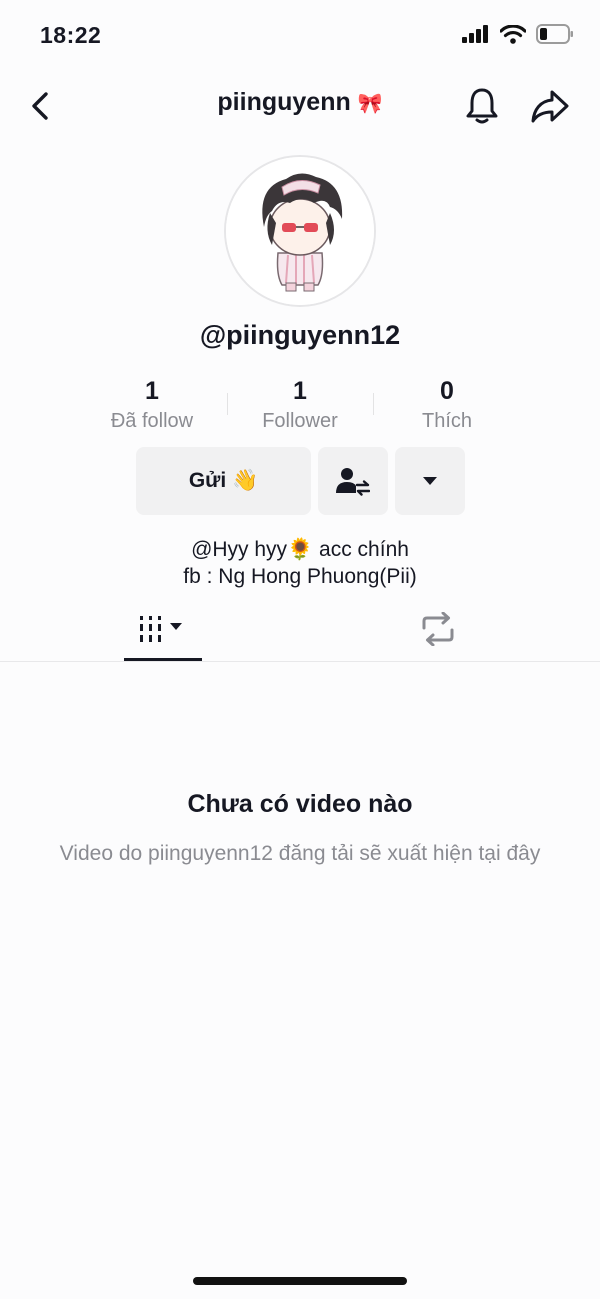 The height and width of the screenshot is (1299, 600). I want to click on stat-followers-label: Follower, so click(300, 421).